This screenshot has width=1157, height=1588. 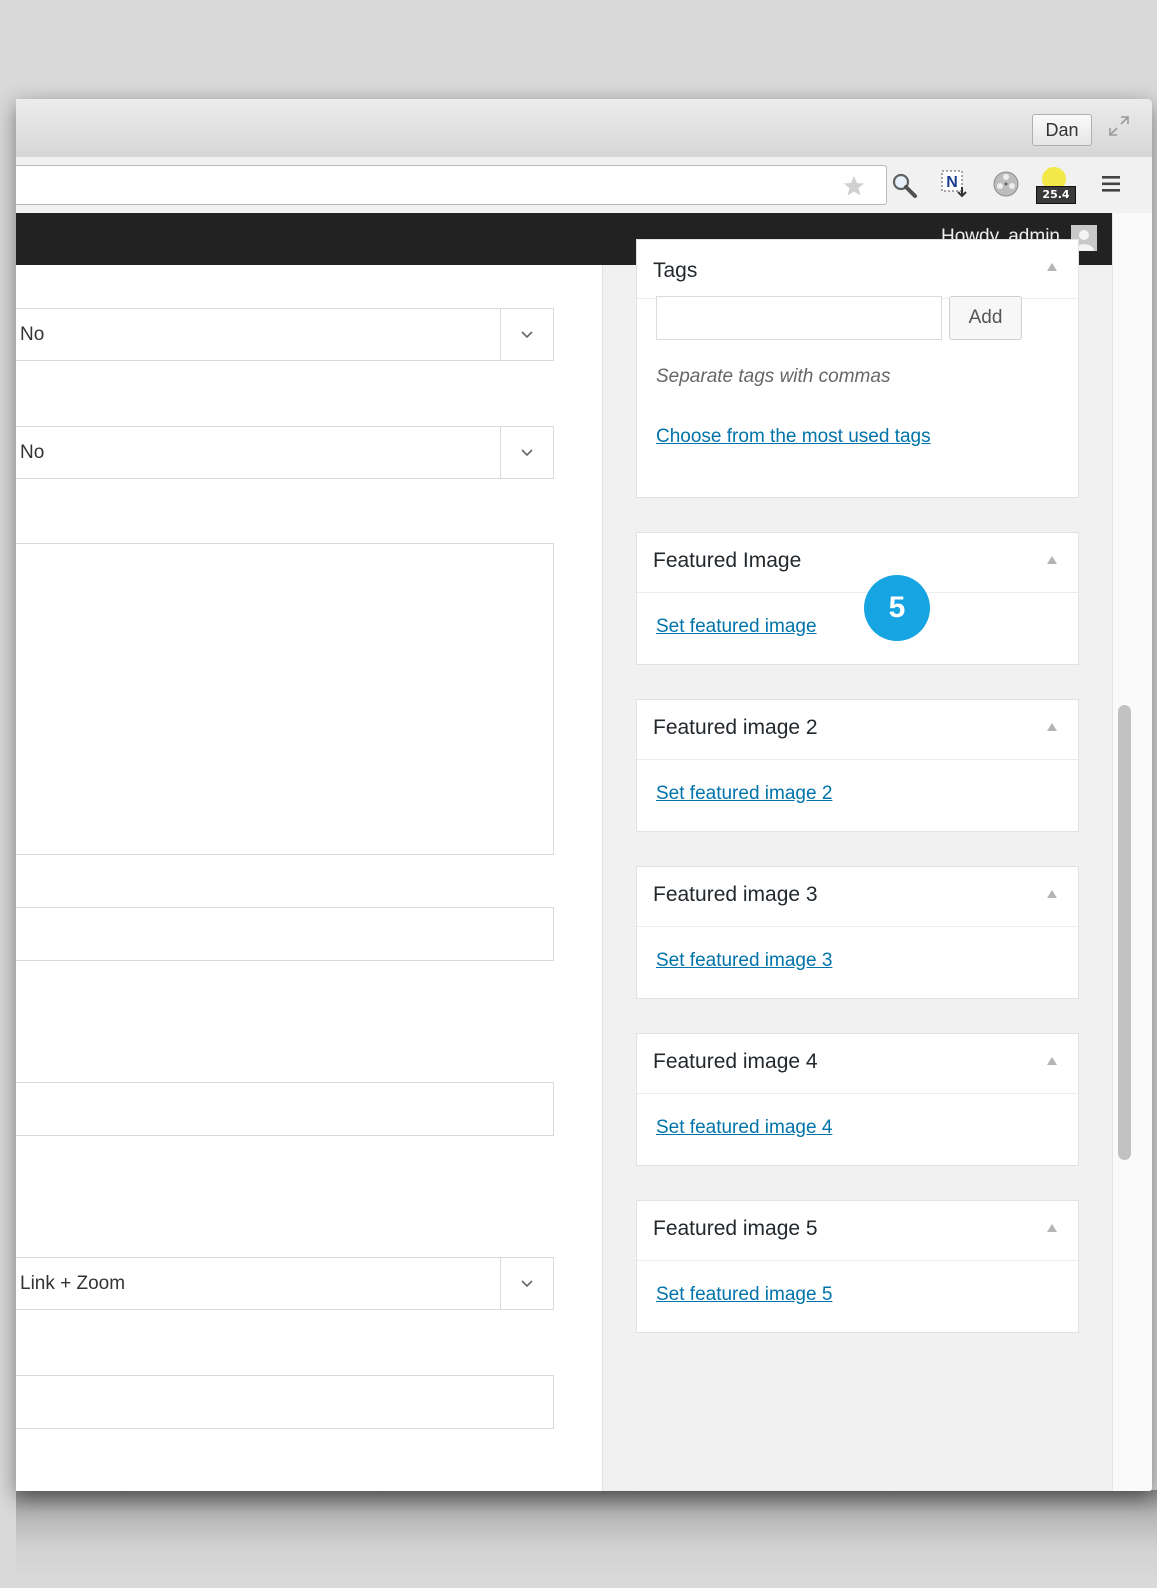 I want to click on featured-image-box-header: Featured image 4, so click(x=857, y=1064).